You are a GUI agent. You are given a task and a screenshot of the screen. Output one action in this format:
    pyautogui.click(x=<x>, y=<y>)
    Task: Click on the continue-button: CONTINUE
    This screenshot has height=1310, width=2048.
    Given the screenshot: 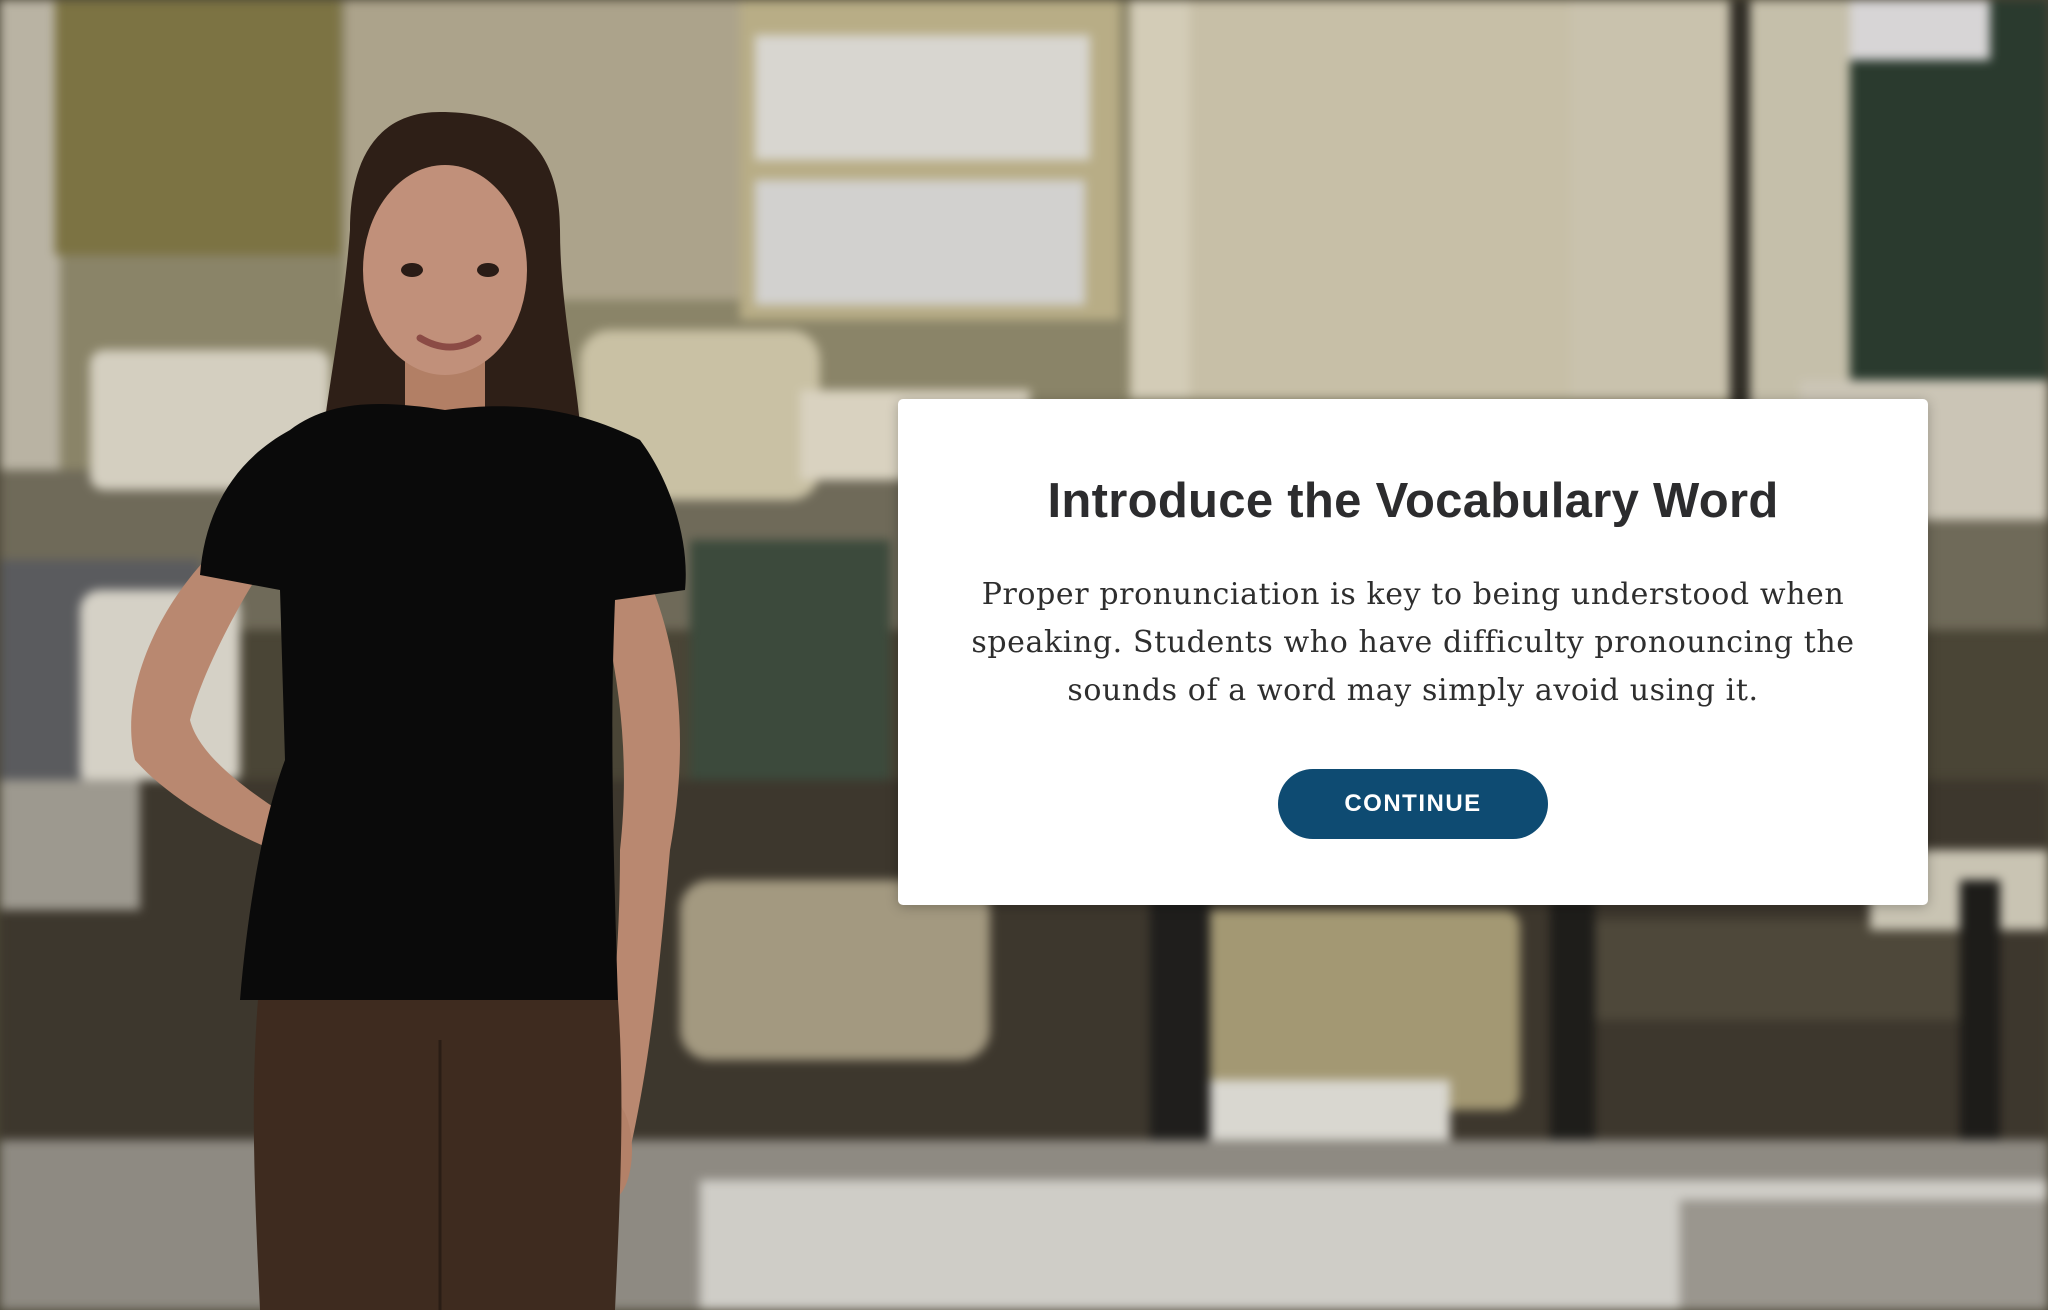 What is the action you would take?
    pyautogui.click(x=1413, y=804)
    